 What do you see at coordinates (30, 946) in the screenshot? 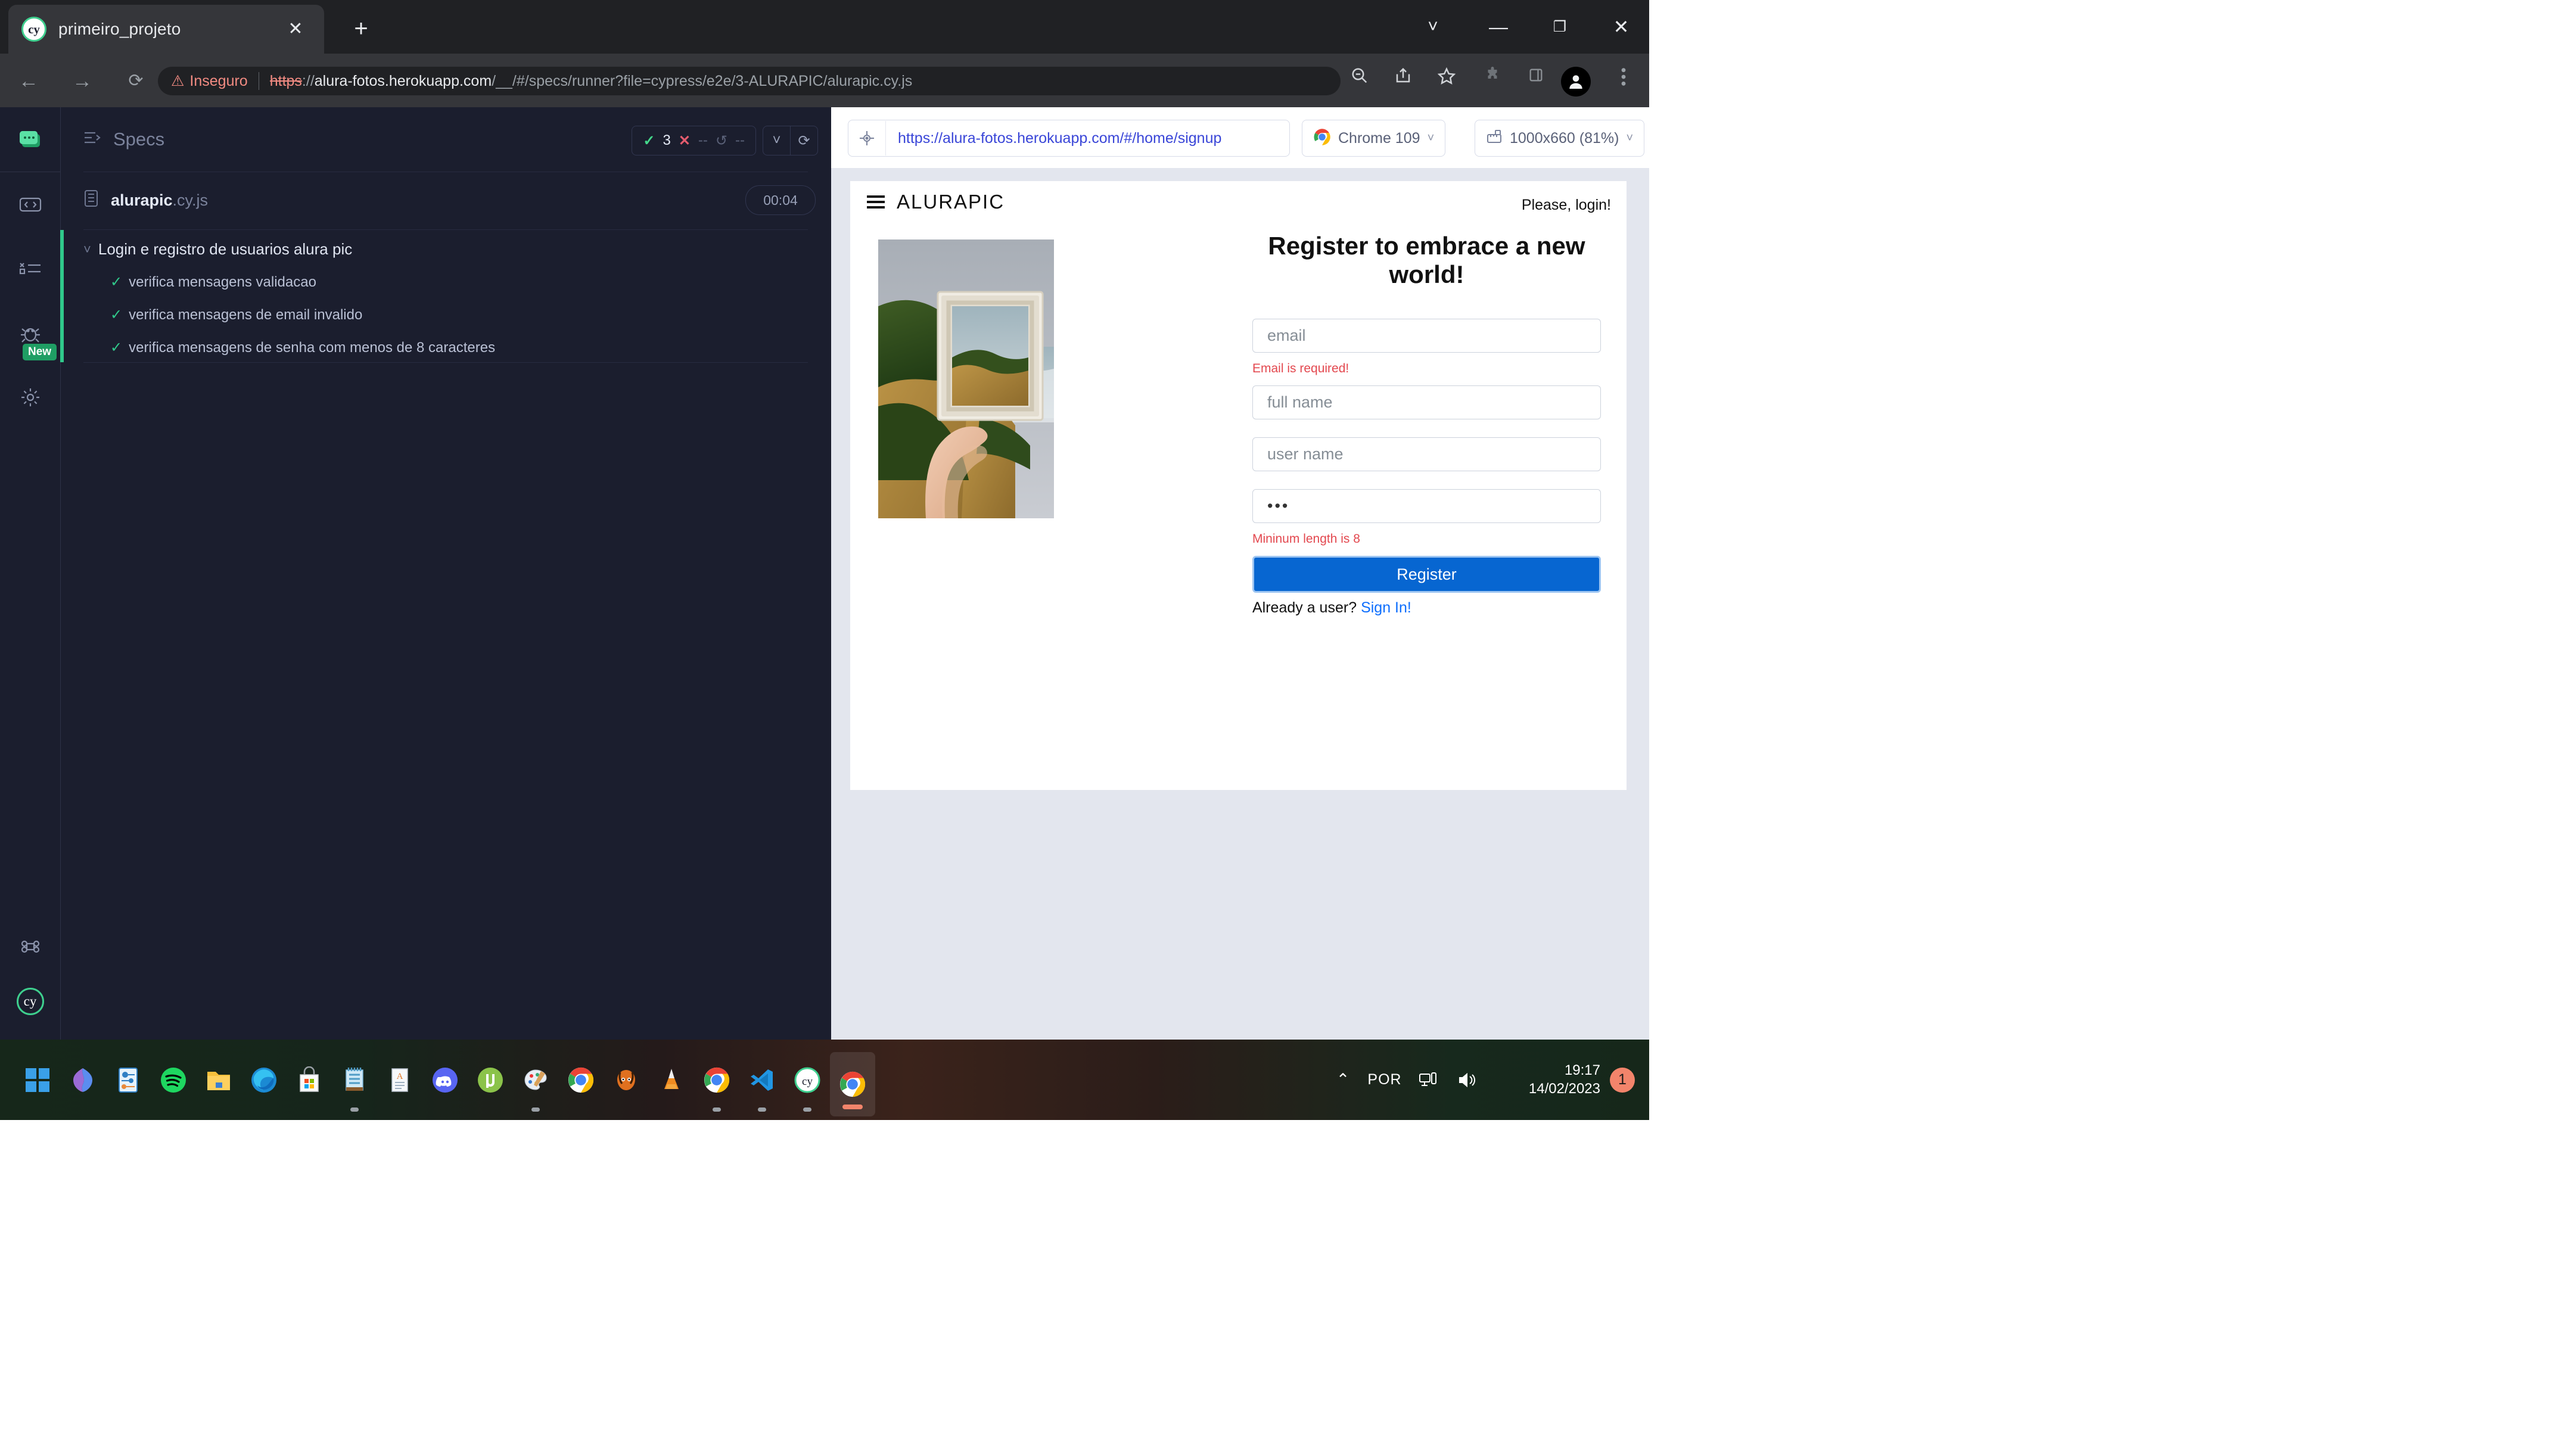
I see `sidebar-item-keyboard-shortcuts` at bounding box center [30, 946].